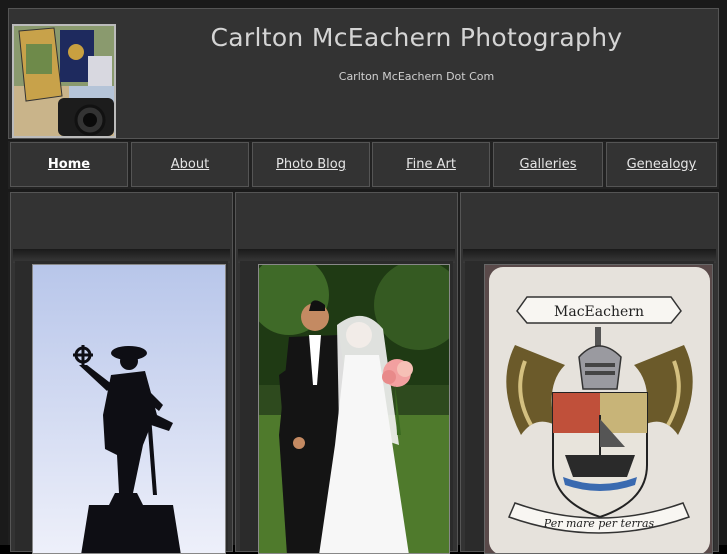 This screenshot has width=727, height=554. What do you see at coordinates (599, 523) in the screenshot?
I see `motto-text: Per mare per terras` at bounding box center [599, 523].